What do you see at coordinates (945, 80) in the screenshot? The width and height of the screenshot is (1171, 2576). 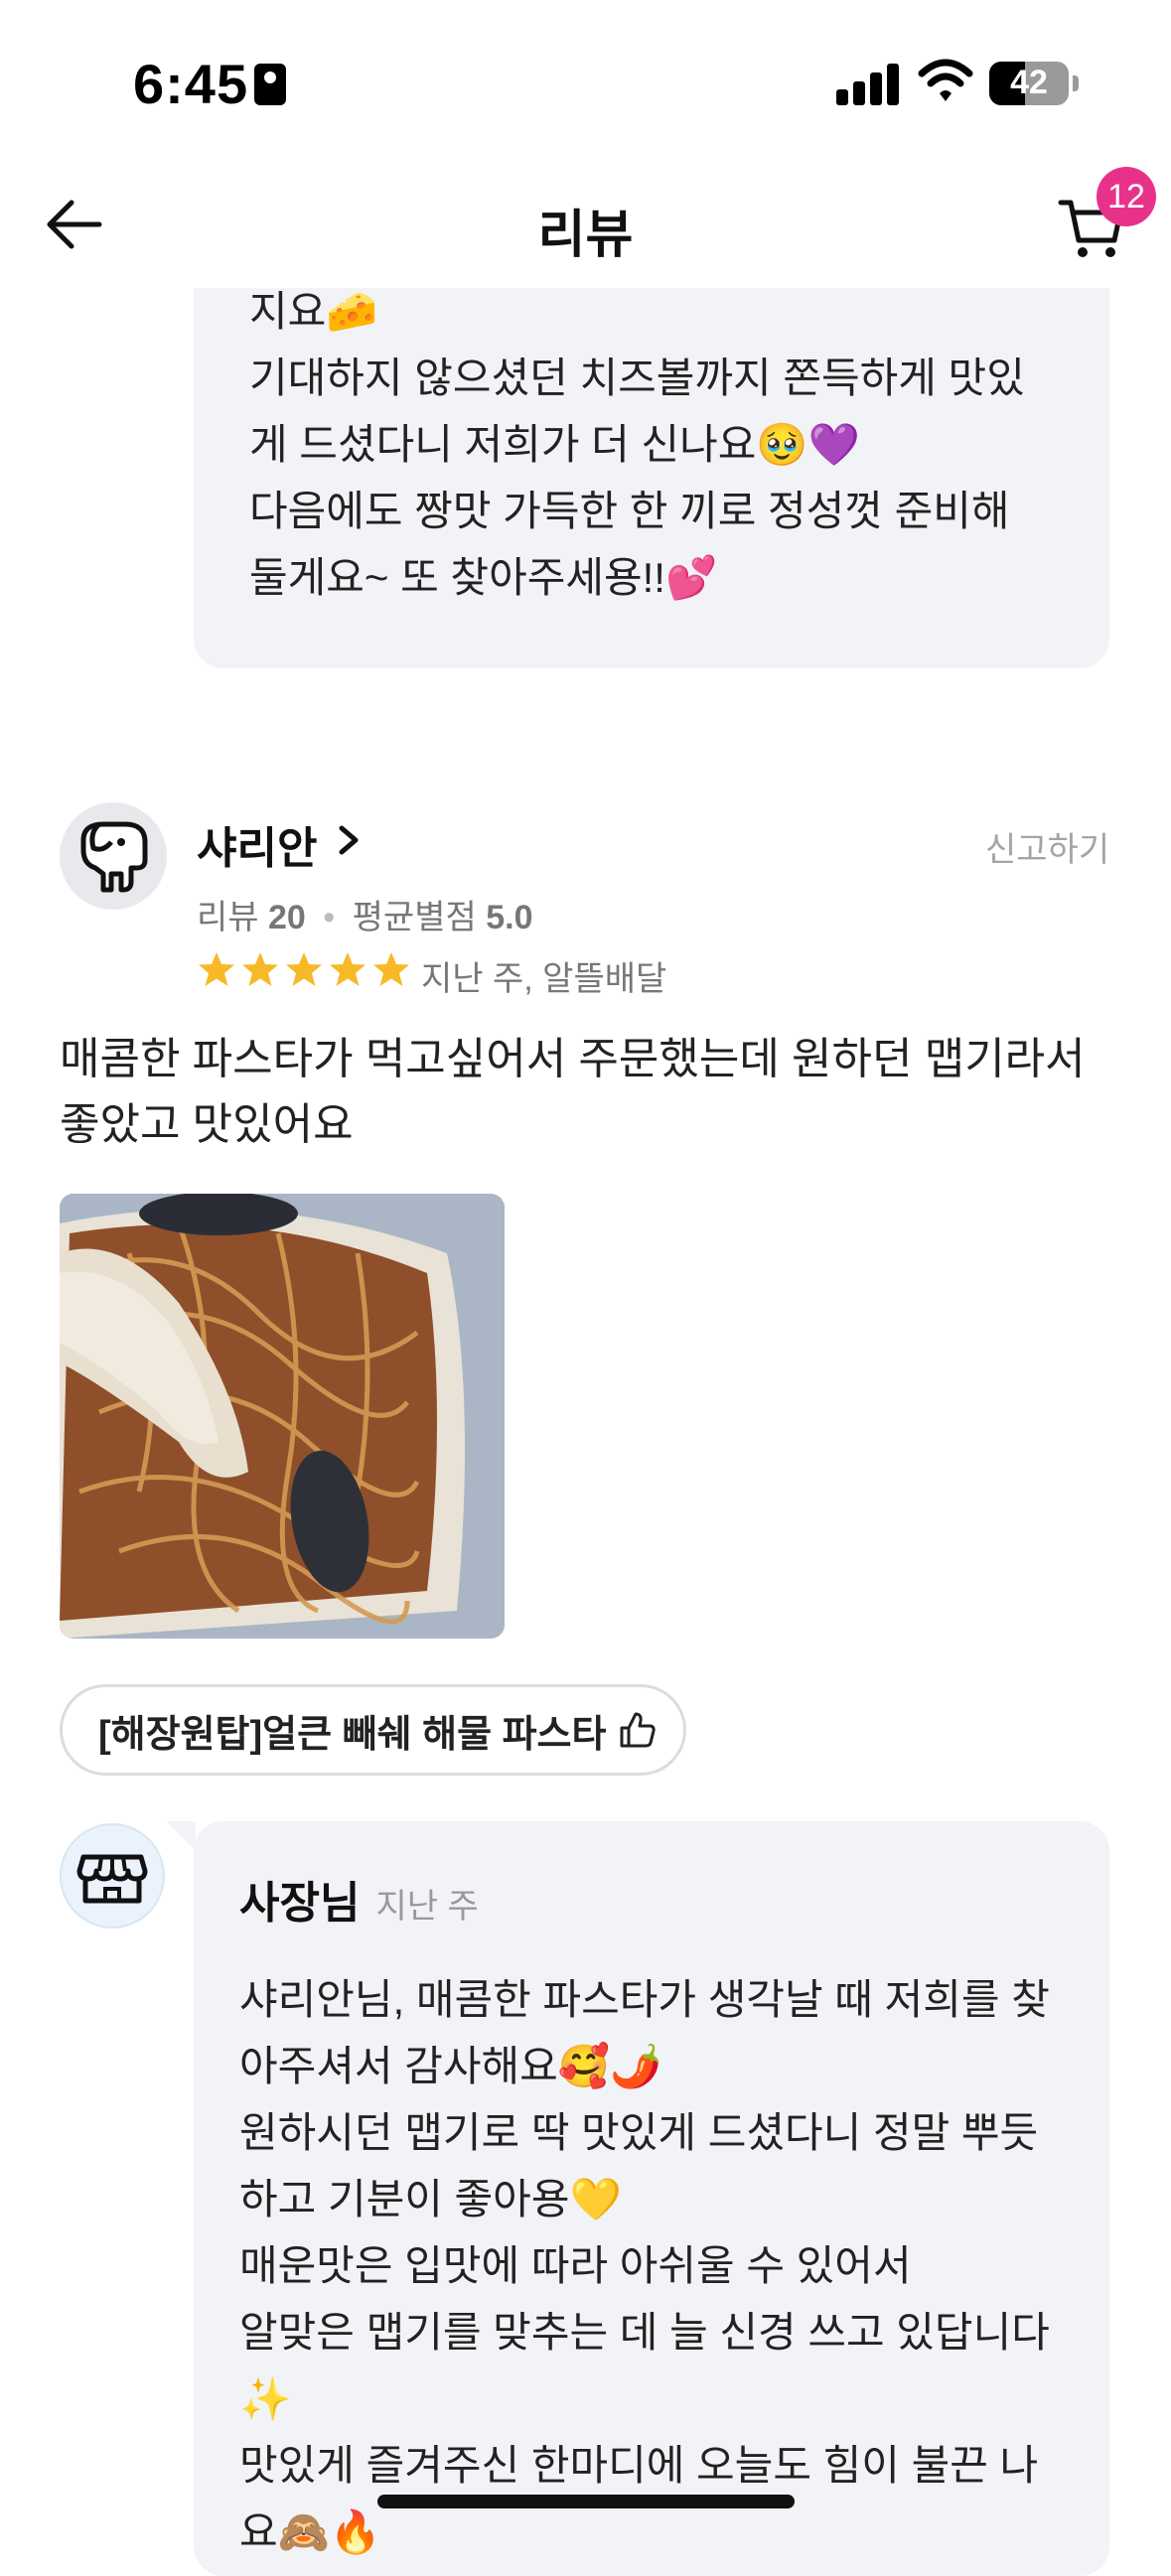 I see `wifi-icon` at bounding box center [945, 80].